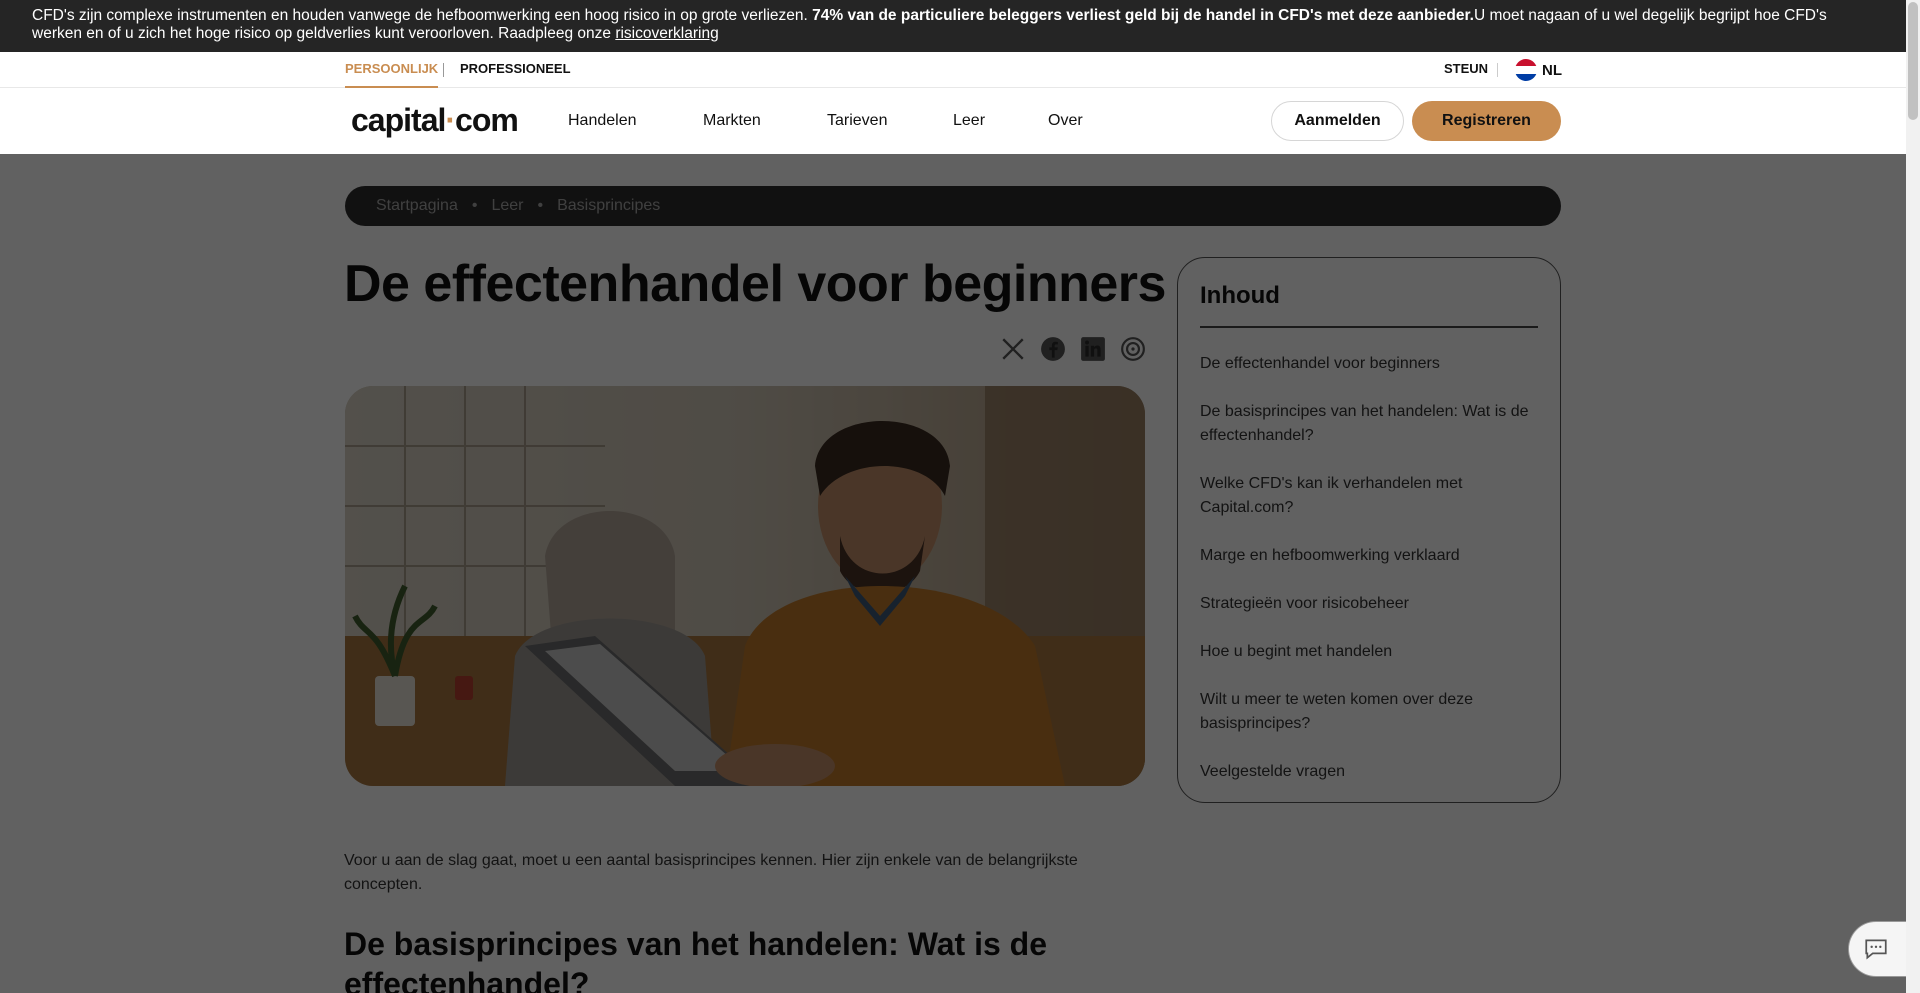  What do you see at coordinates (609, 205) in the screenshot?
I see `breadcrumb-basics: Basisprincipes` at bounding box center [609, 205].